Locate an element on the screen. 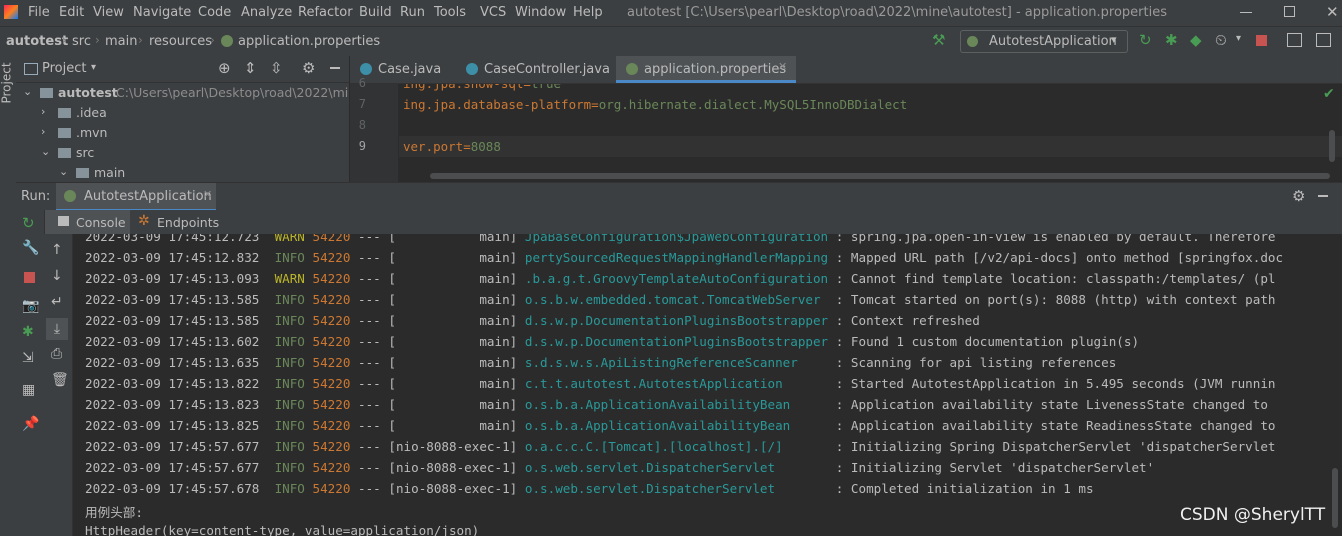 The height and width of the screenshot is (536, 1342). locate-icon: ⊕ is located at coordinates (224, 68).